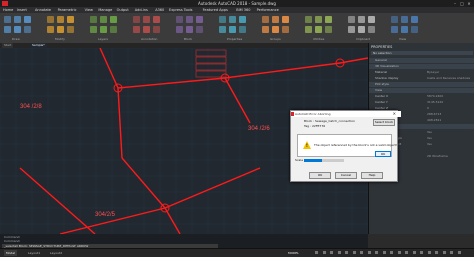 The height and width of the screenshot is (257, 474). What do you see at coordinates (421, 78) in the screenshot?
I see `property-row: Shadow display Casts and Receives shadows` at bounding box center [421, 78].